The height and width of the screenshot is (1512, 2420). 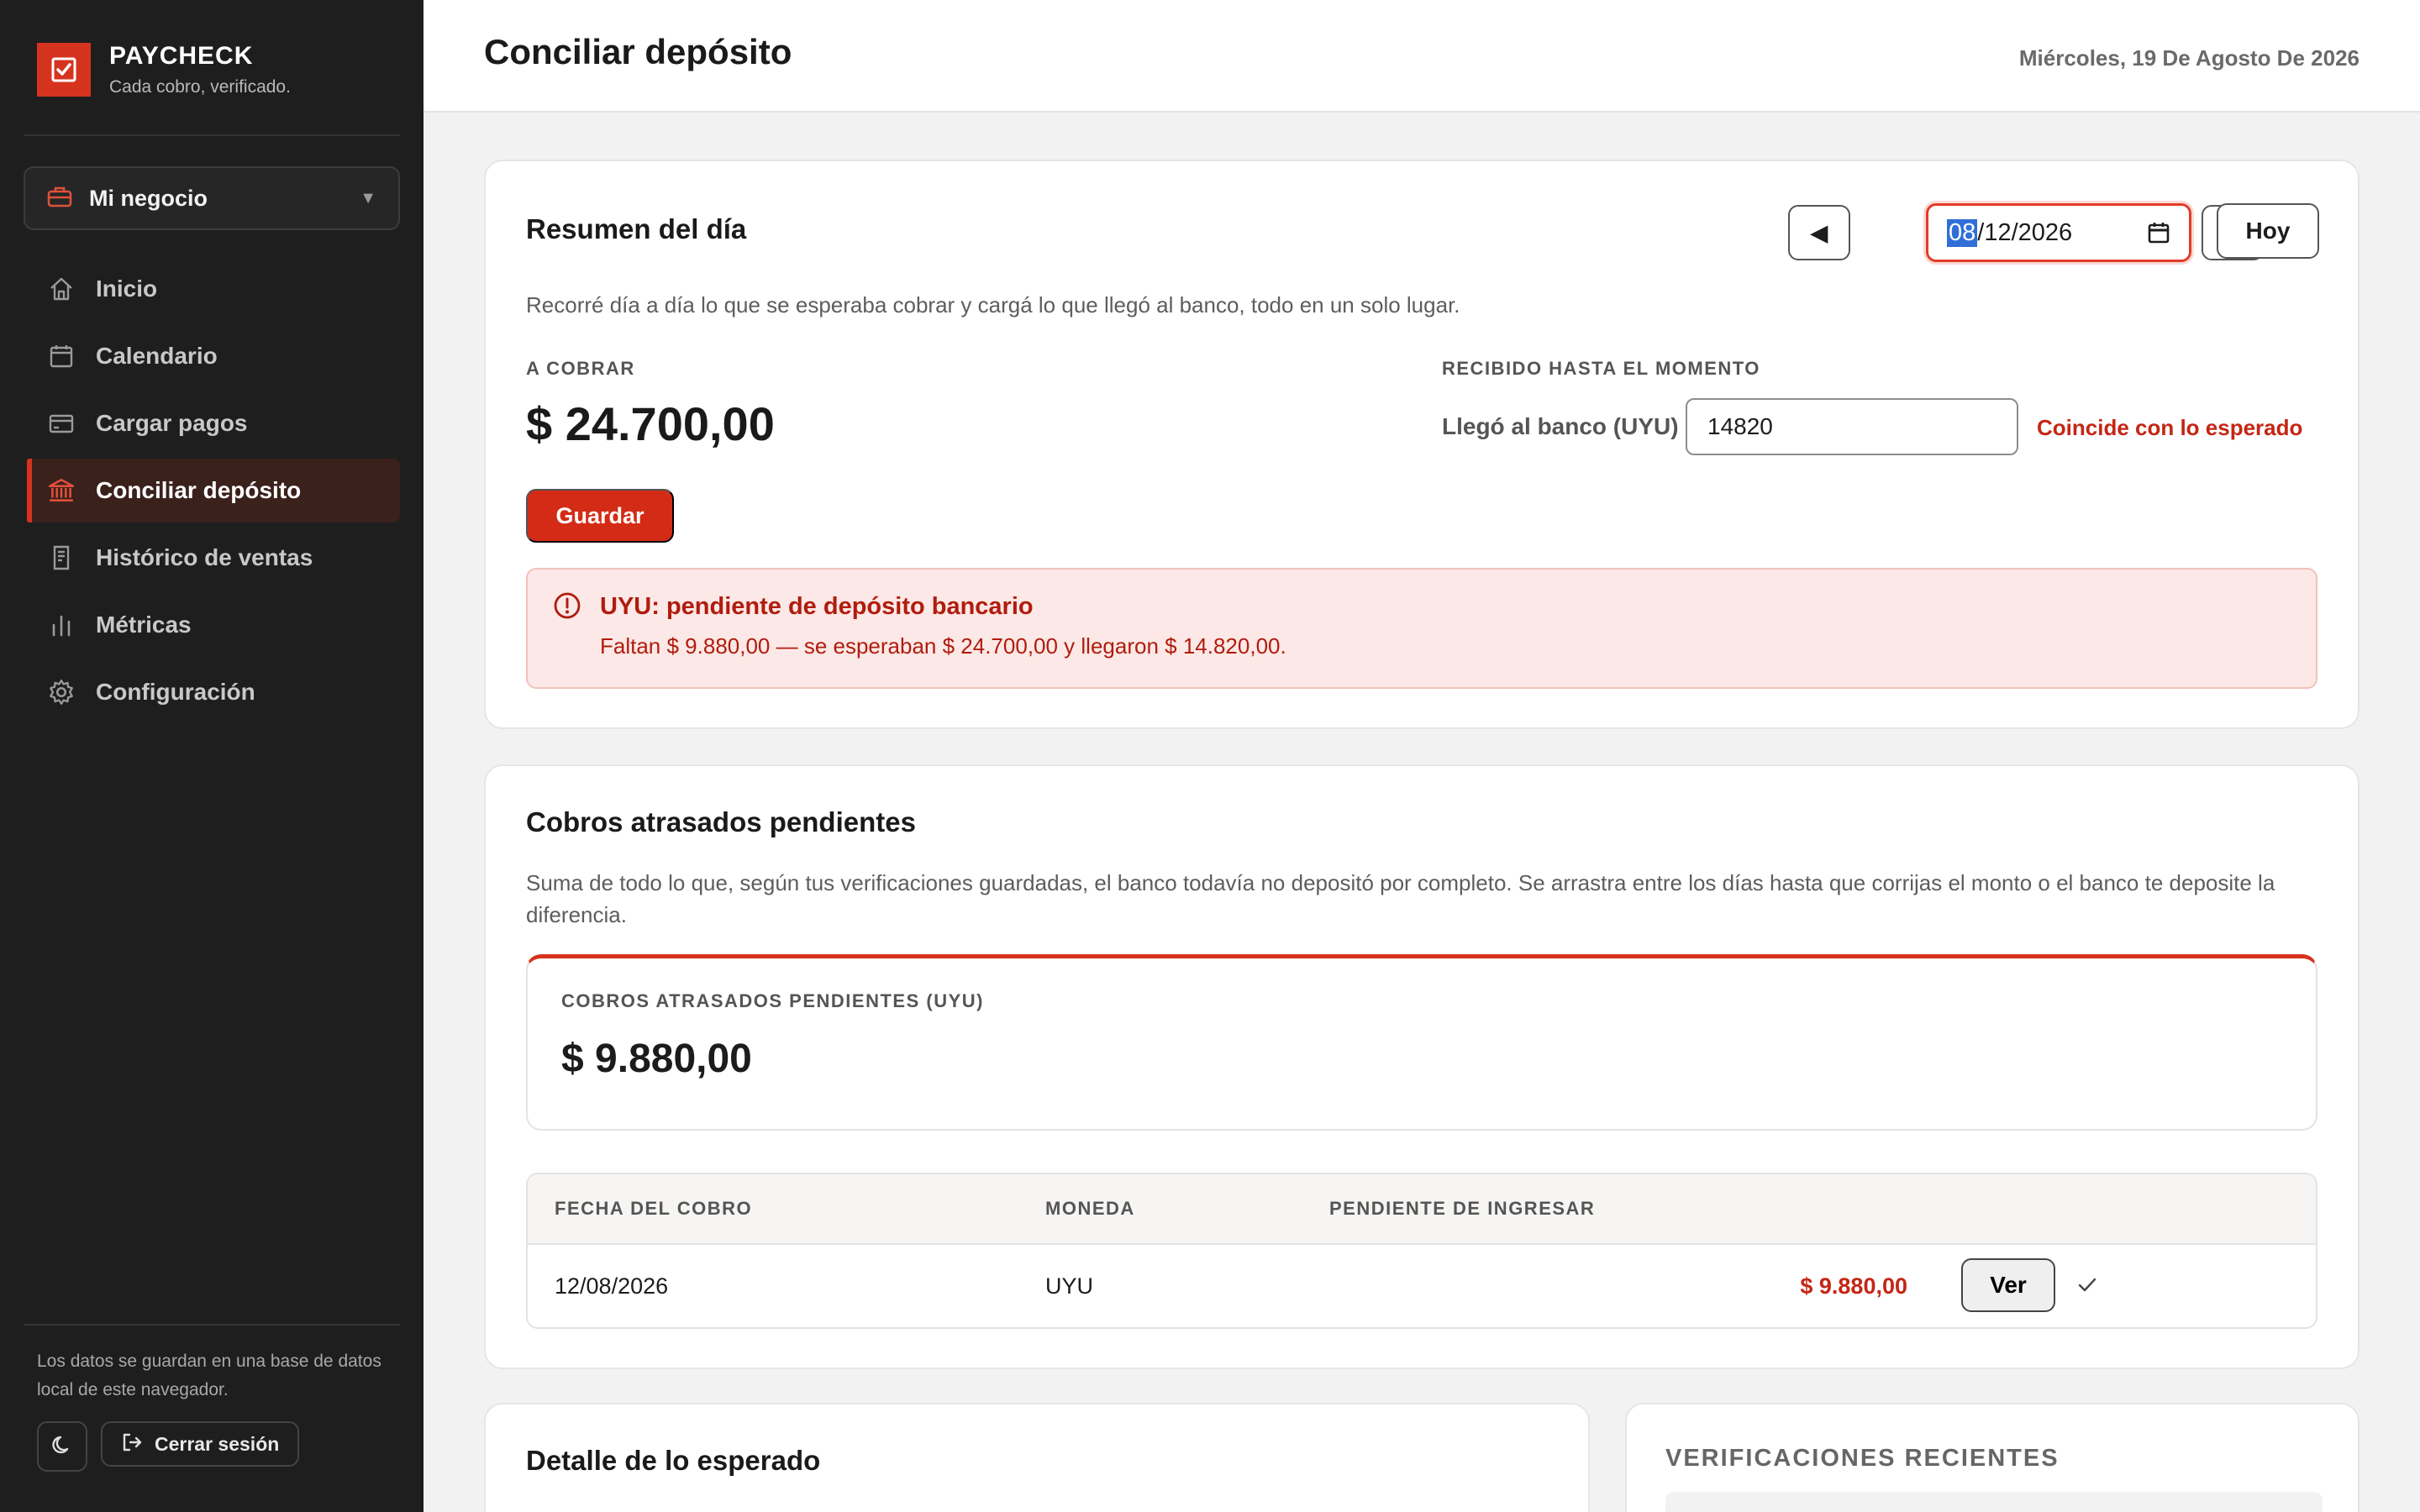 What do you see at coordinates (638, 51) in the screenshot?
I see `page-title: Conciliar depósito` at bounding box center [638, 51].